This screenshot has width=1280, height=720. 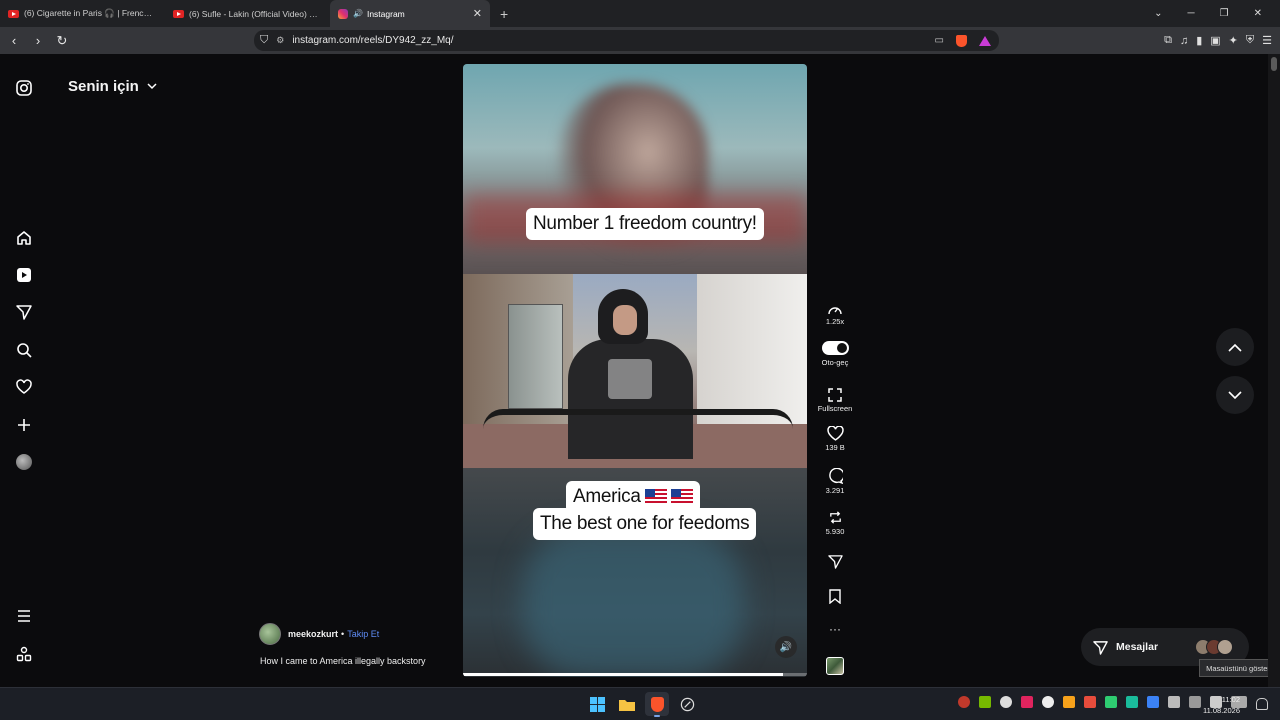 What do you see at coordinates (24, 425) in the screenshot?
I see `create-icon` at bounding box center [24, 425].